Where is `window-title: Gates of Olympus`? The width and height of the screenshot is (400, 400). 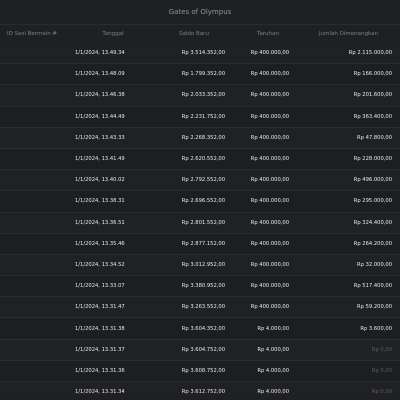
window-title: Gates of Olympus is located at coordinates (200, 12).